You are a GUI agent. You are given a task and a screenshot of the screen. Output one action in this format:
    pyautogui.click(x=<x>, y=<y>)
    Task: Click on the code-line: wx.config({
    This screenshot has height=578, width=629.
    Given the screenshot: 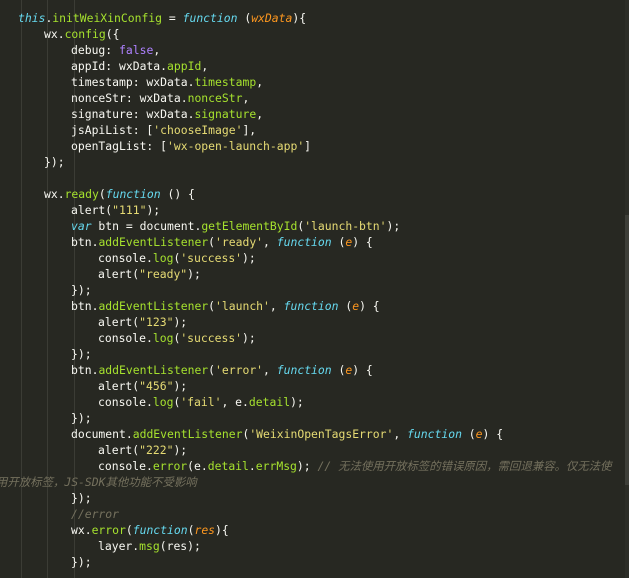 What is the action you would take?
    pyautogui.click(x=314, y=34)
    